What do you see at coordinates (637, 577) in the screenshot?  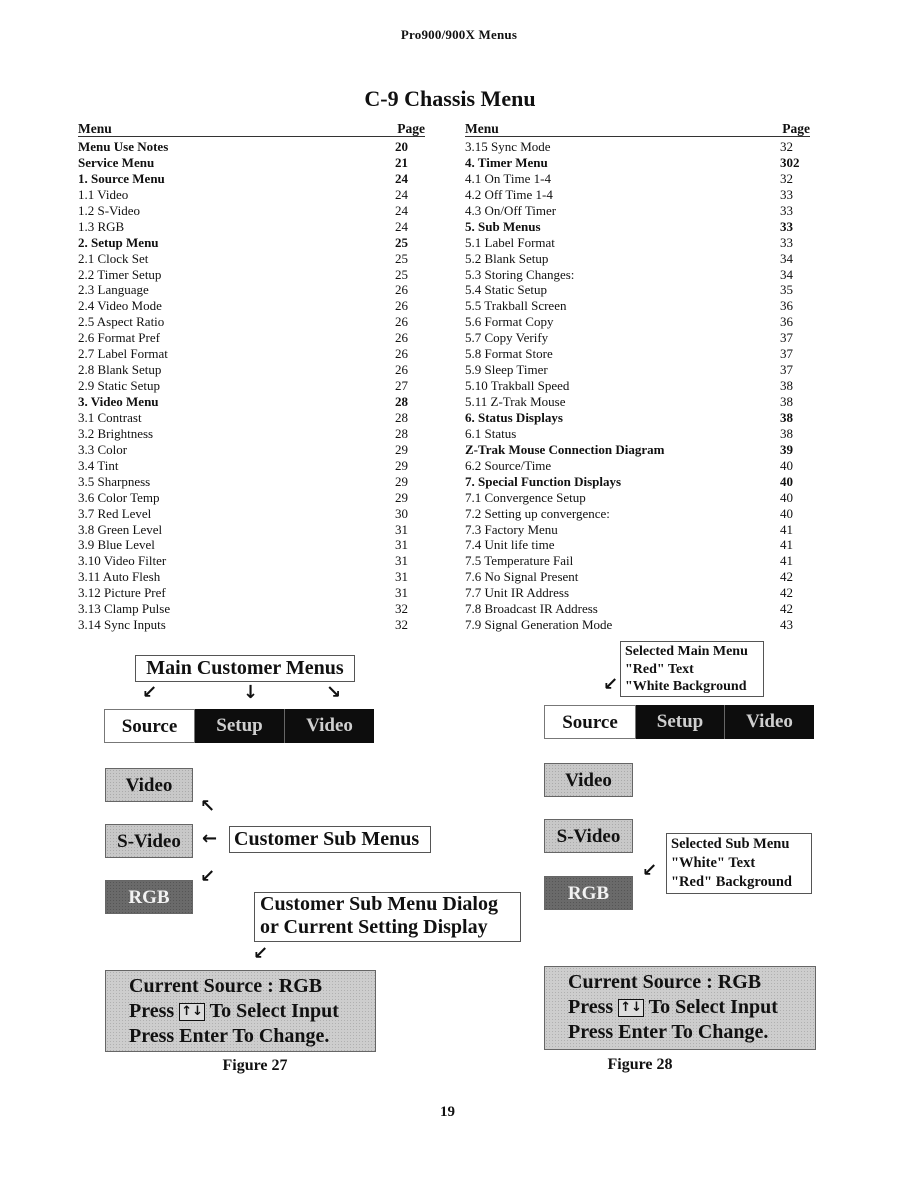 I see `toc-entry: 7.6 No Signal Present 42` at bounding box center [637, 577].